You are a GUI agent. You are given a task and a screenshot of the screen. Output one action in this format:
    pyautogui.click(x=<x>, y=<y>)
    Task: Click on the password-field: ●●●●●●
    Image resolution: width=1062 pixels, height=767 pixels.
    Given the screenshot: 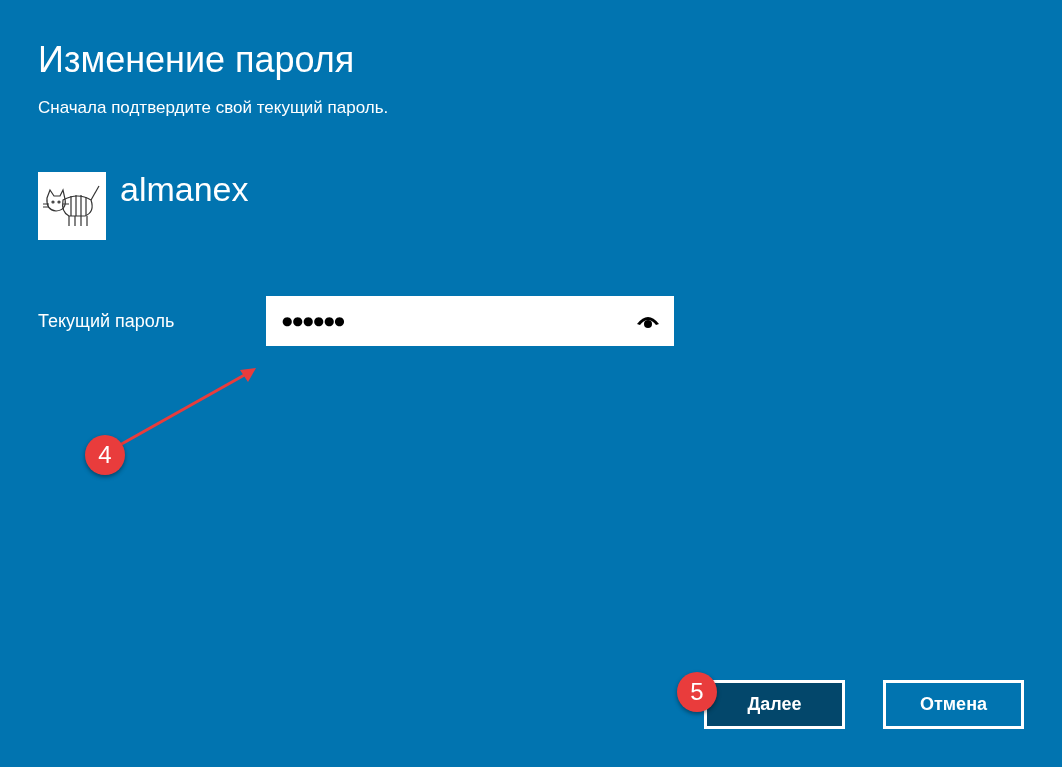 What is the action you would take?
    pyautogui.click(x=470, y=321)
    